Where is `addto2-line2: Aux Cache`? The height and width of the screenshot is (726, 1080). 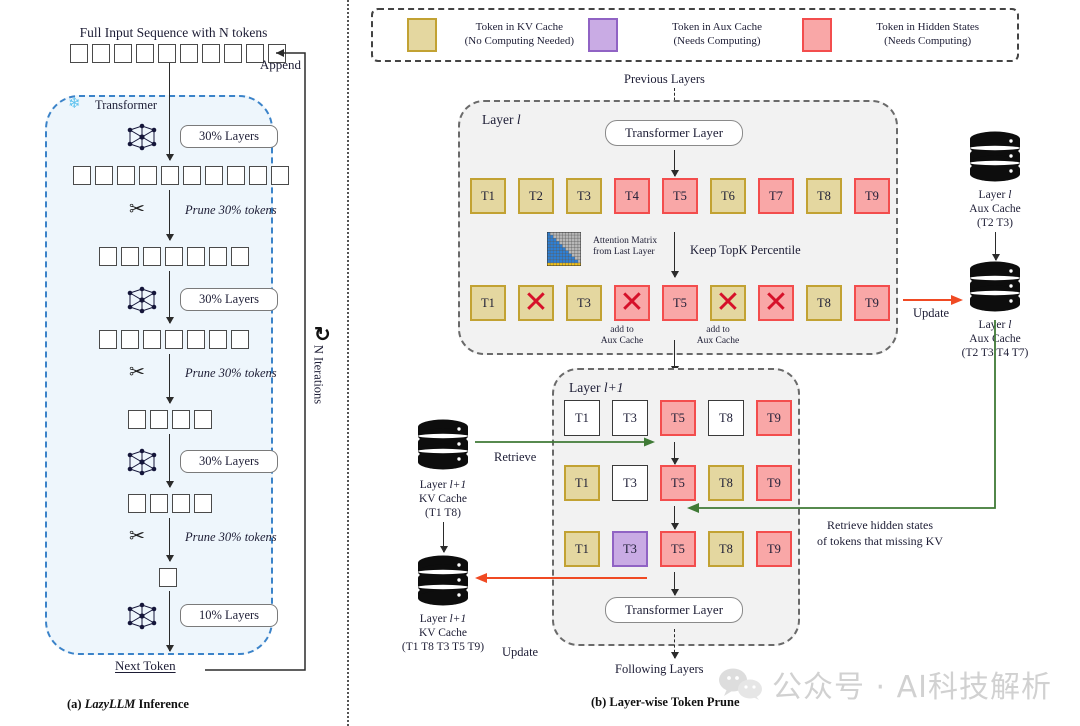
addto2-line2: Aux Cache is located at coordinates (718, 341).